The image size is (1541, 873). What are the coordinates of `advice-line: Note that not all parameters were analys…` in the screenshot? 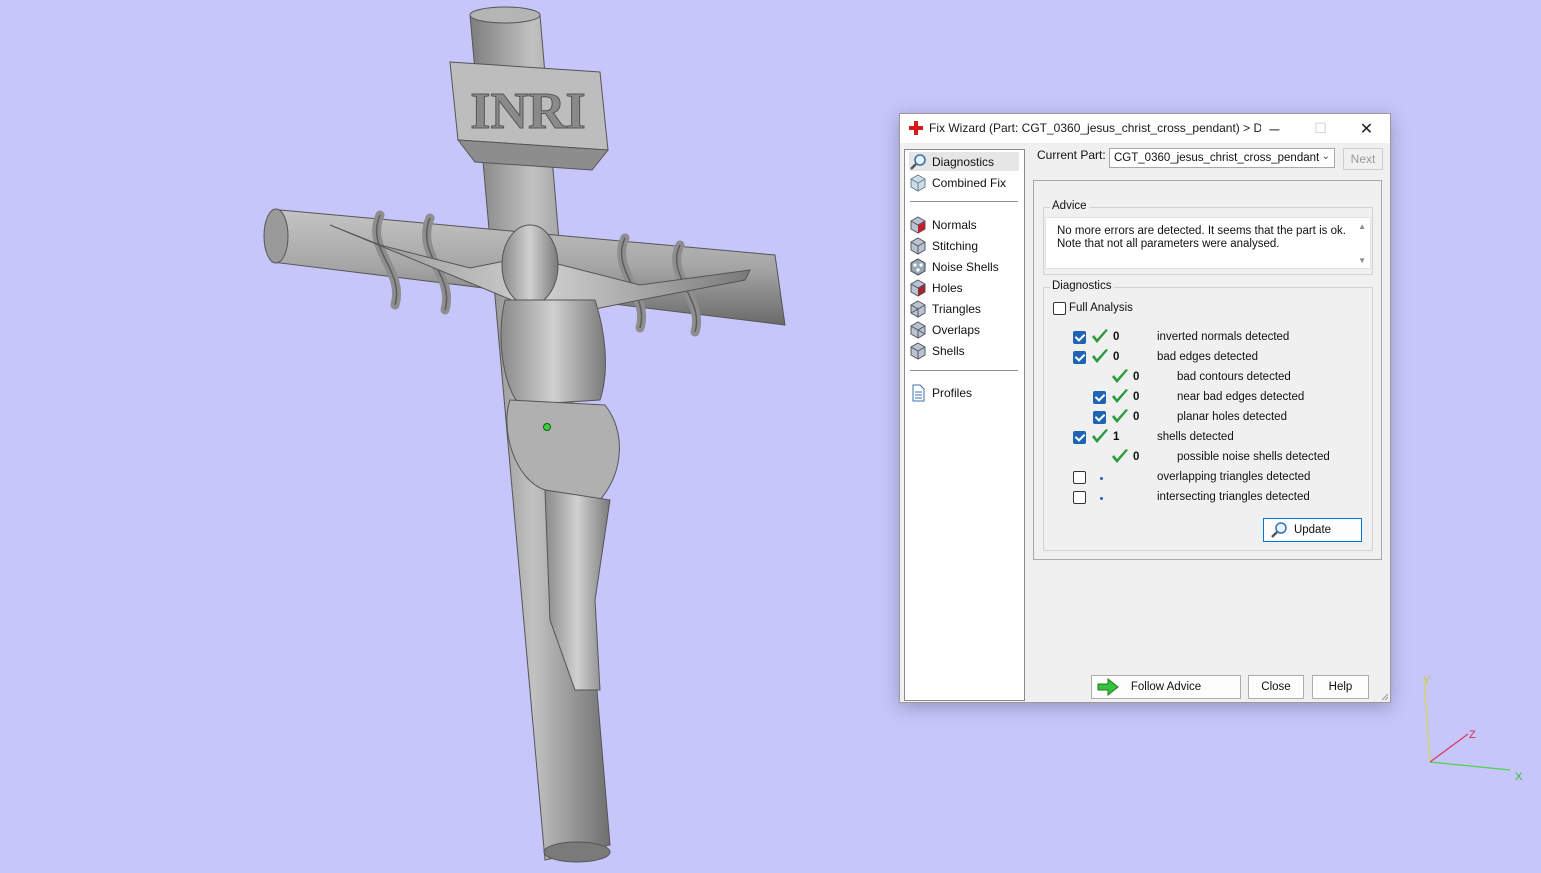 It's located at (1168, 244).